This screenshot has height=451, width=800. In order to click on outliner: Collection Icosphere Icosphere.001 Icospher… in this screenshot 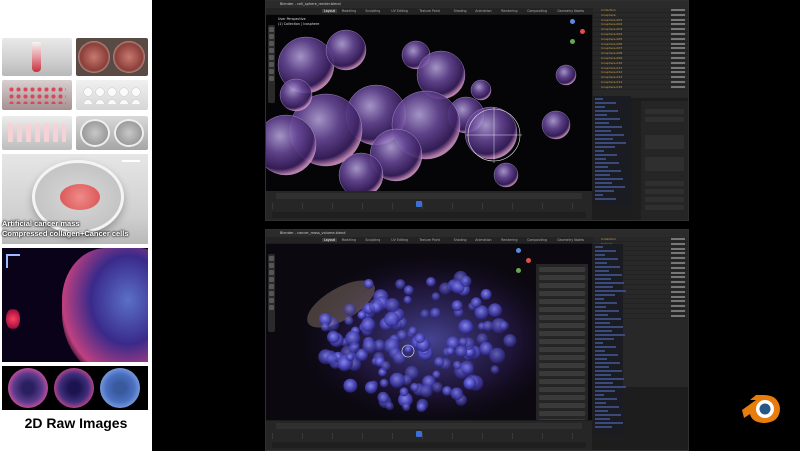, I will do `click(640, 53)`.